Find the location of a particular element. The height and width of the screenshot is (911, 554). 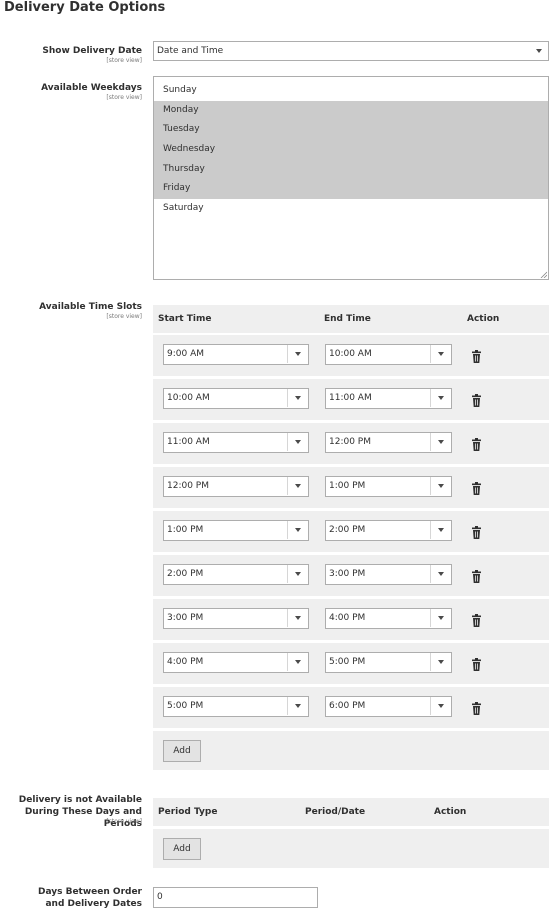

show-delivery-date-label: Show Delivery Date is located at coordinates (92, 51).